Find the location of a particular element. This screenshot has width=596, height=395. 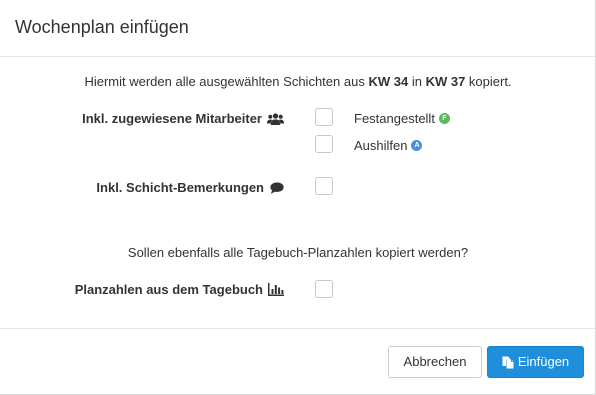

diary-checkbox is located at coordinates (324, 289).